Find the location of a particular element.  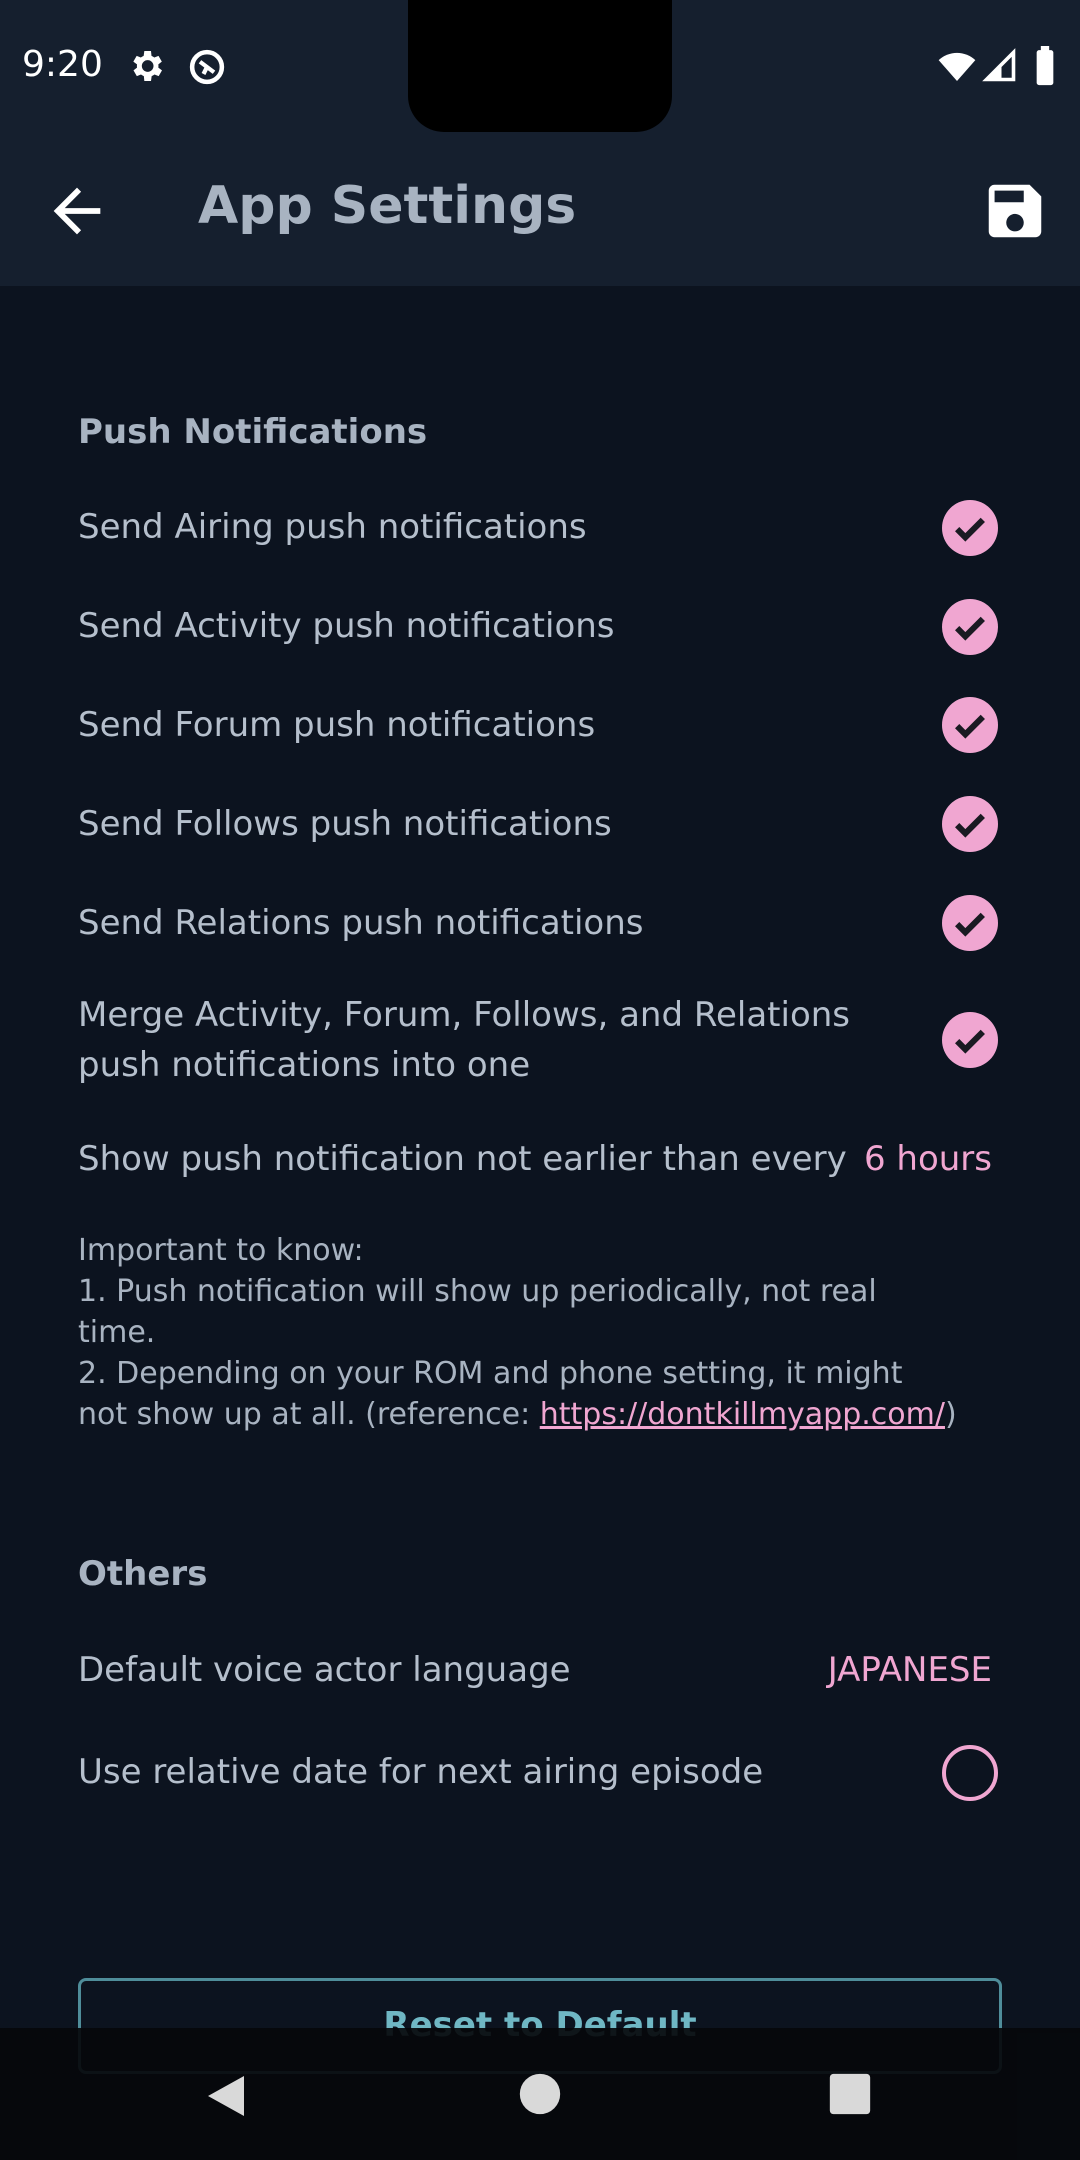

save-icon is located at coordinates (1015, 211).